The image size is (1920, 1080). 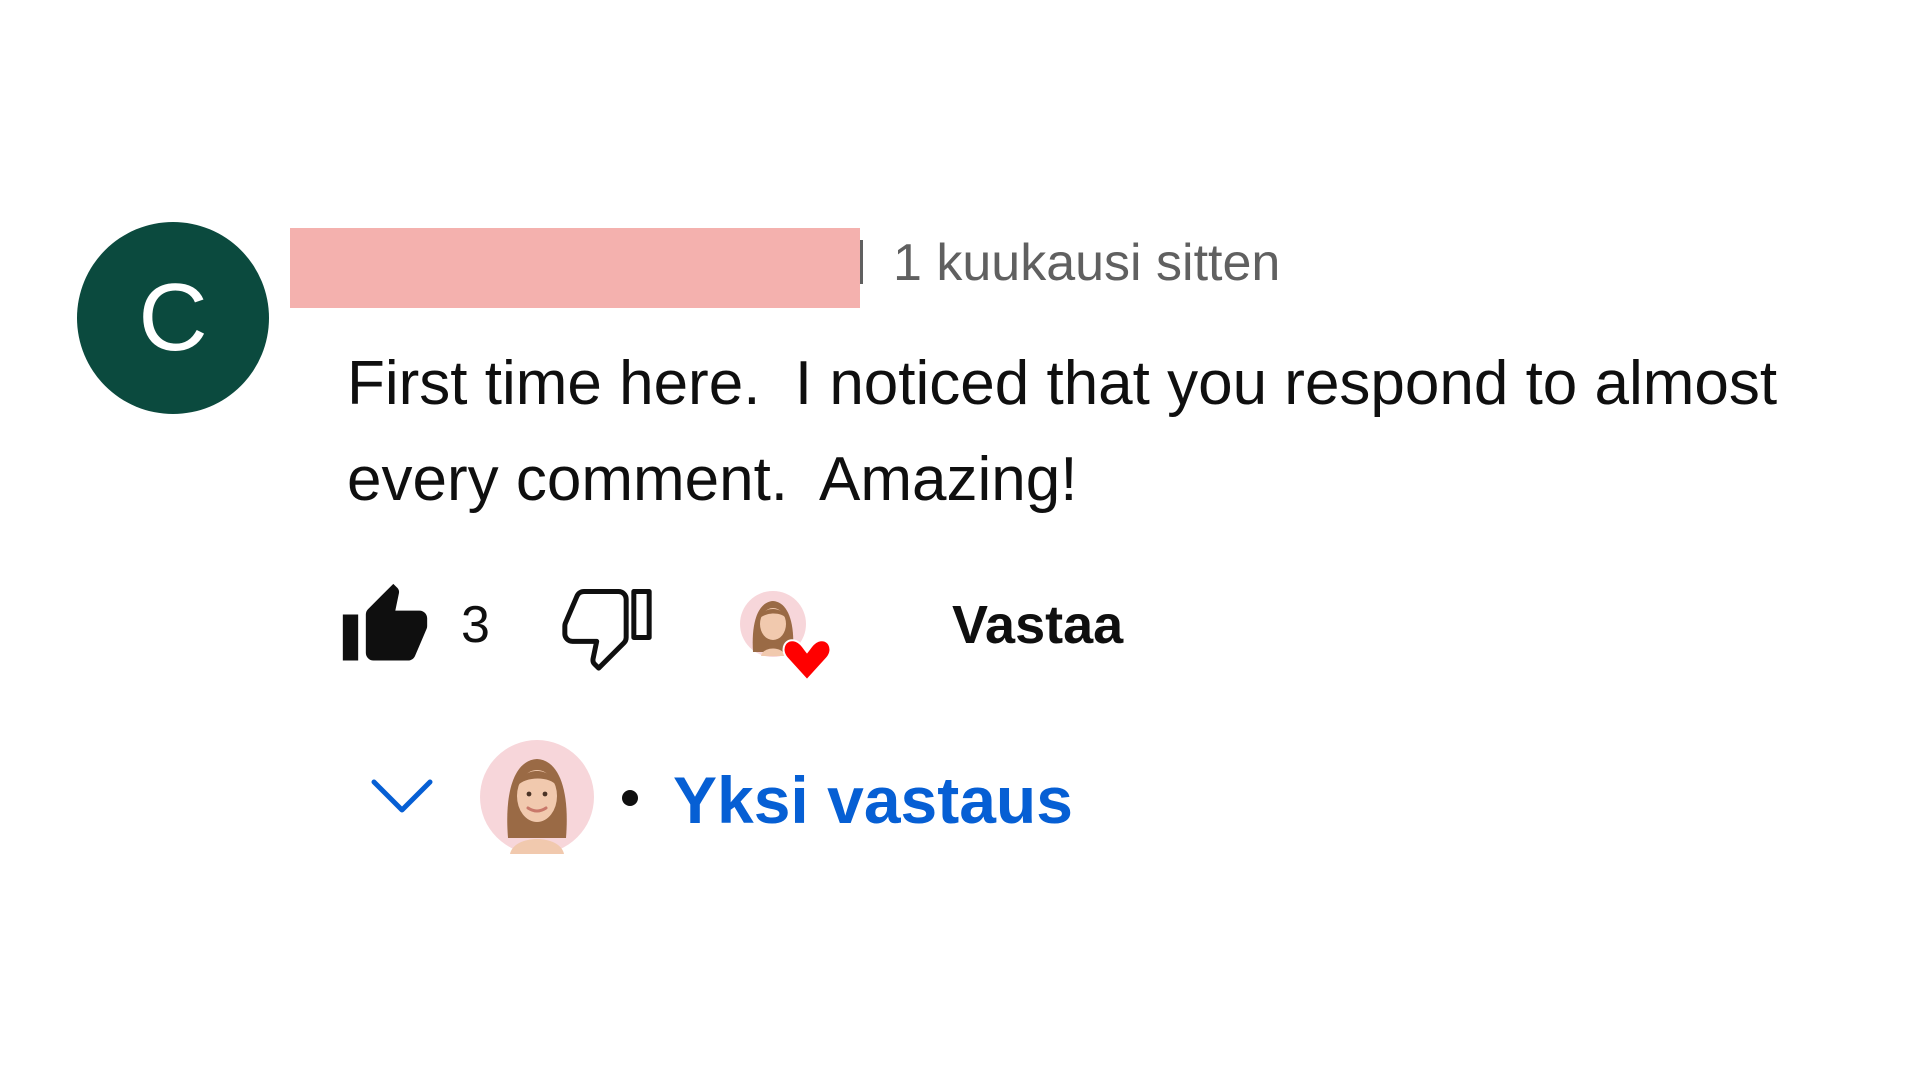 I want to click on thumbs-up-icon, so click(x=385, y=622).